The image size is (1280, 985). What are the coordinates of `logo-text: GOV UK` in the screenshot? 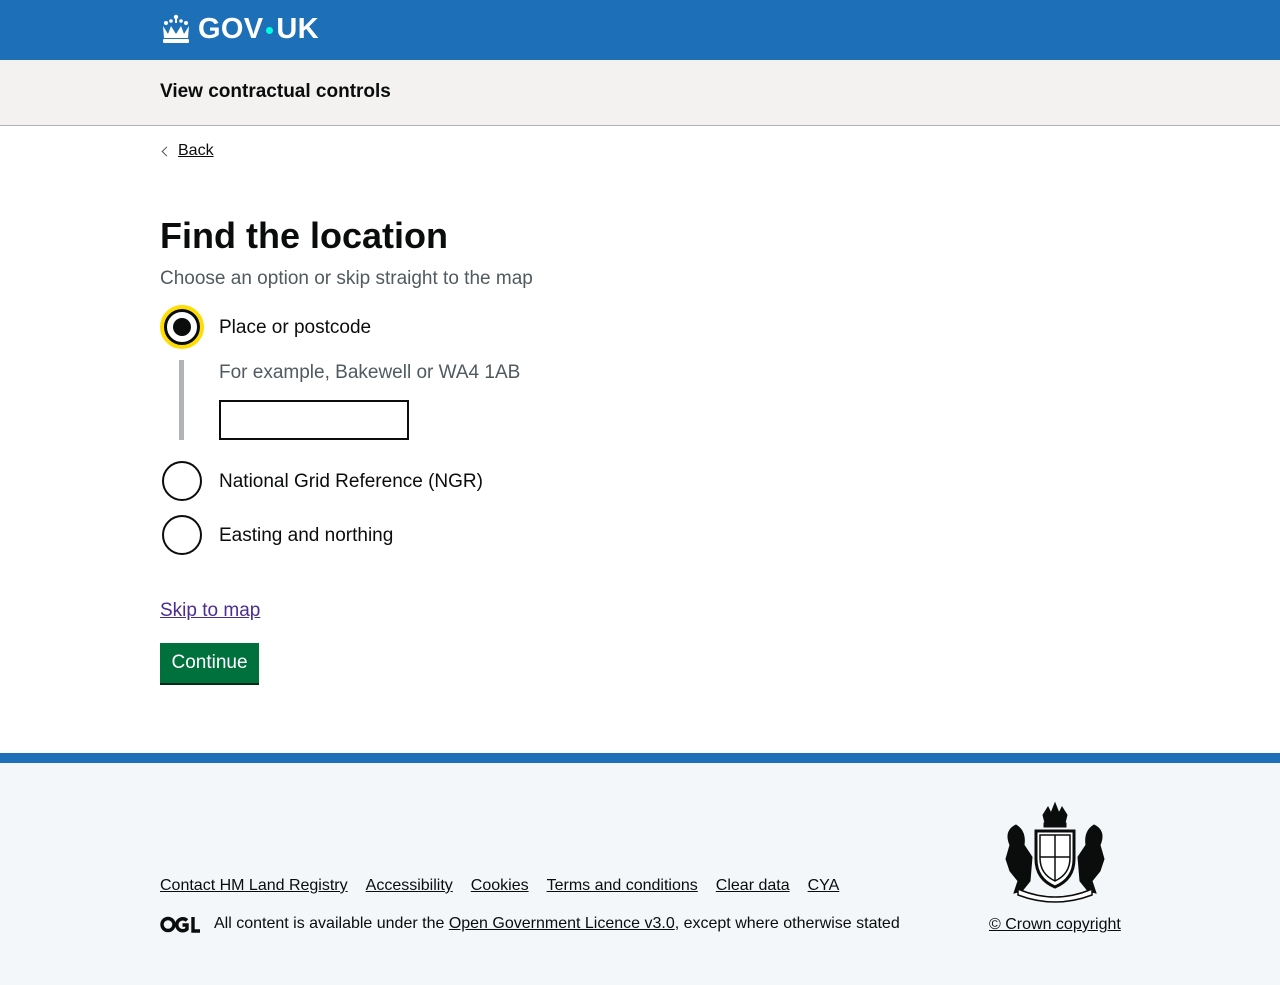 It's located at (258, 29).